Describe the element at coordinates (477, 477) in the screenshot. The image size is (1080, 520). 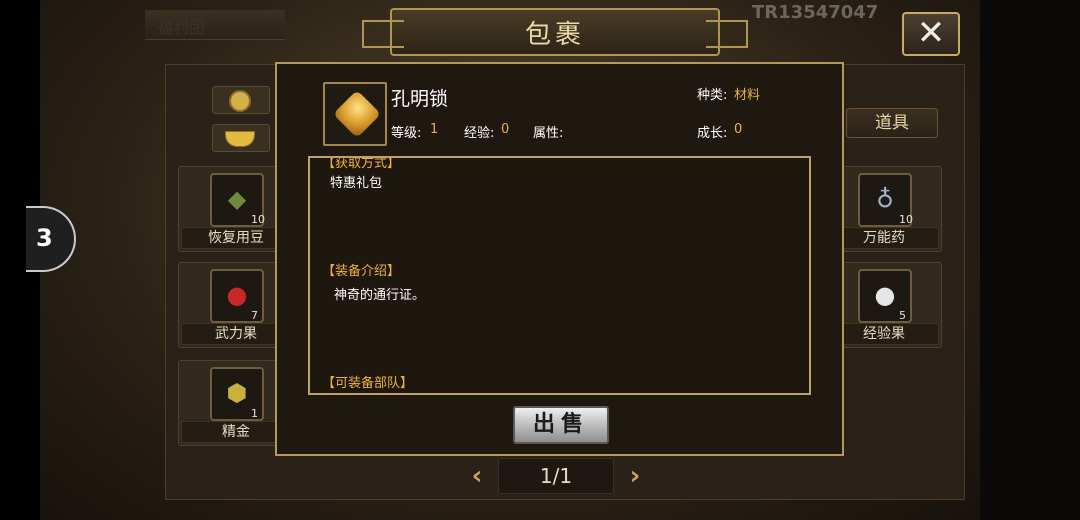
I see `previous-page-arrow-icon: ‹` at that location.